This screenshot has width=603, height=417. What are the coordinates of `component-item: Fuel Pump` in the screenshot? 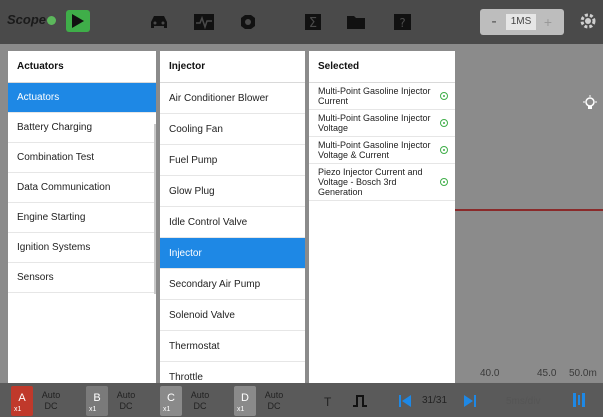 It's located at (232, 160).